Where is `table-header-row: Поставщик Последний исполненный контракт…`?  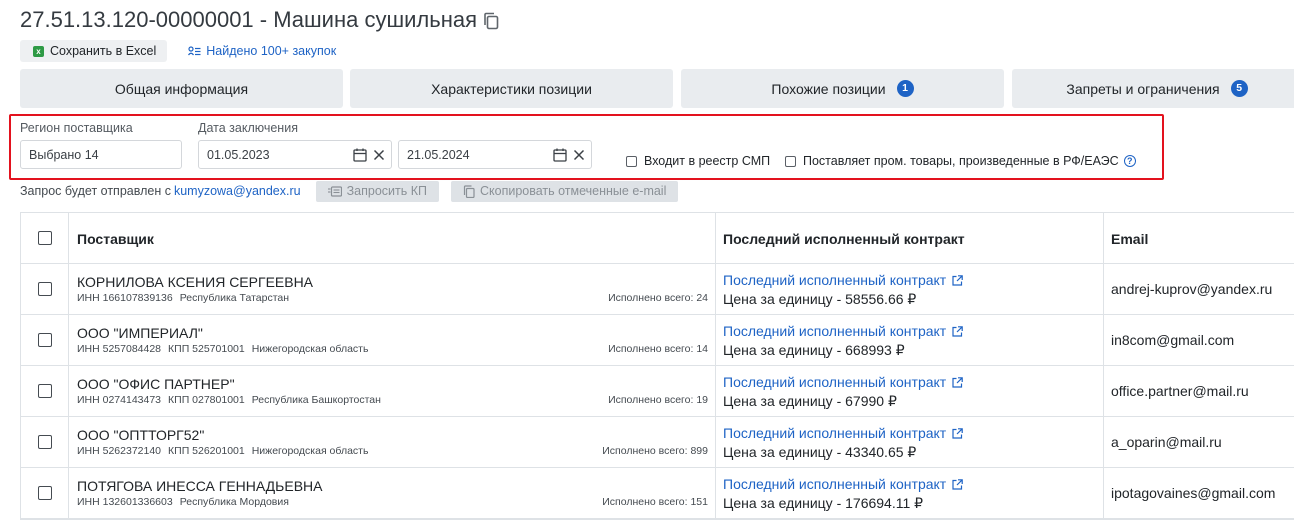 table-header-row: Поставщик Последний исполненный контракт… is located at coordinates (657, 238).